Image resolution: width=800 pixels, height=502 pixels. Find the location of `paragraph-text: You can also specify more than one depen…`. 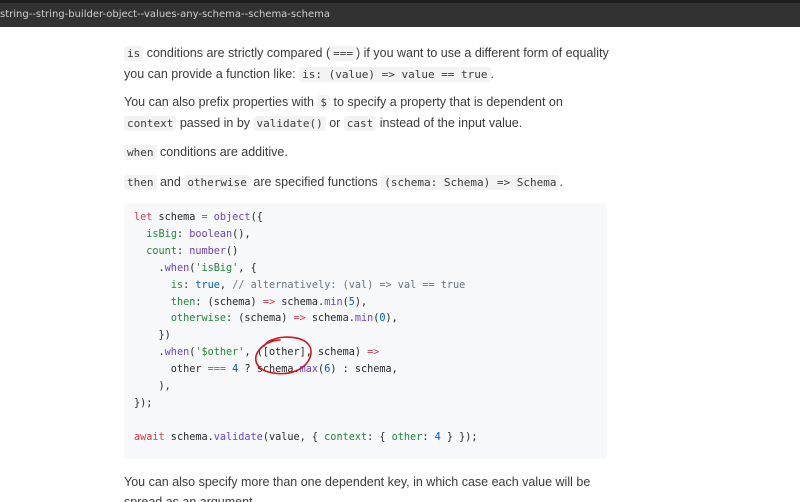

paragraph-text: You can also specify more than one depen… is located at coordinates (357, 488).